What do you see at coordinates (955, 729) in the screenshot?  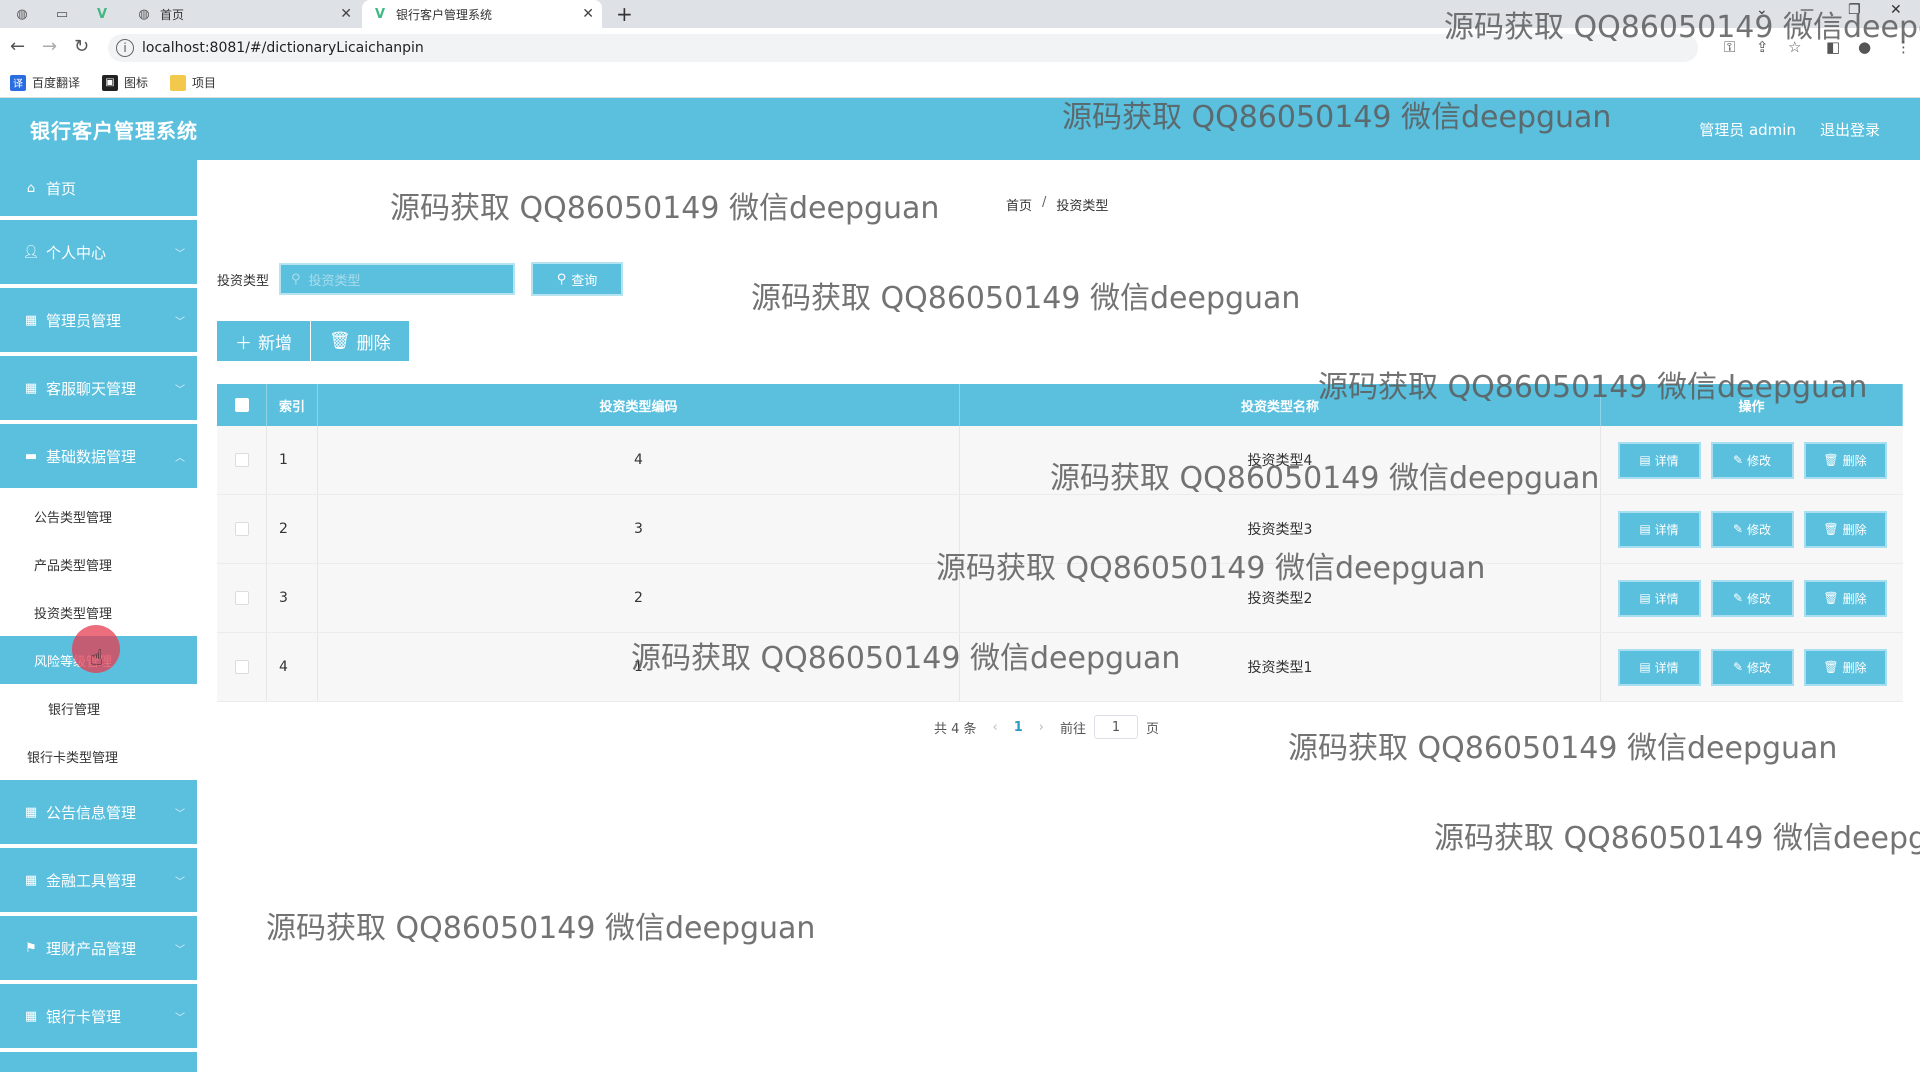 I see `pagination-total: 共 4 条` at bounding box center [955, 729].